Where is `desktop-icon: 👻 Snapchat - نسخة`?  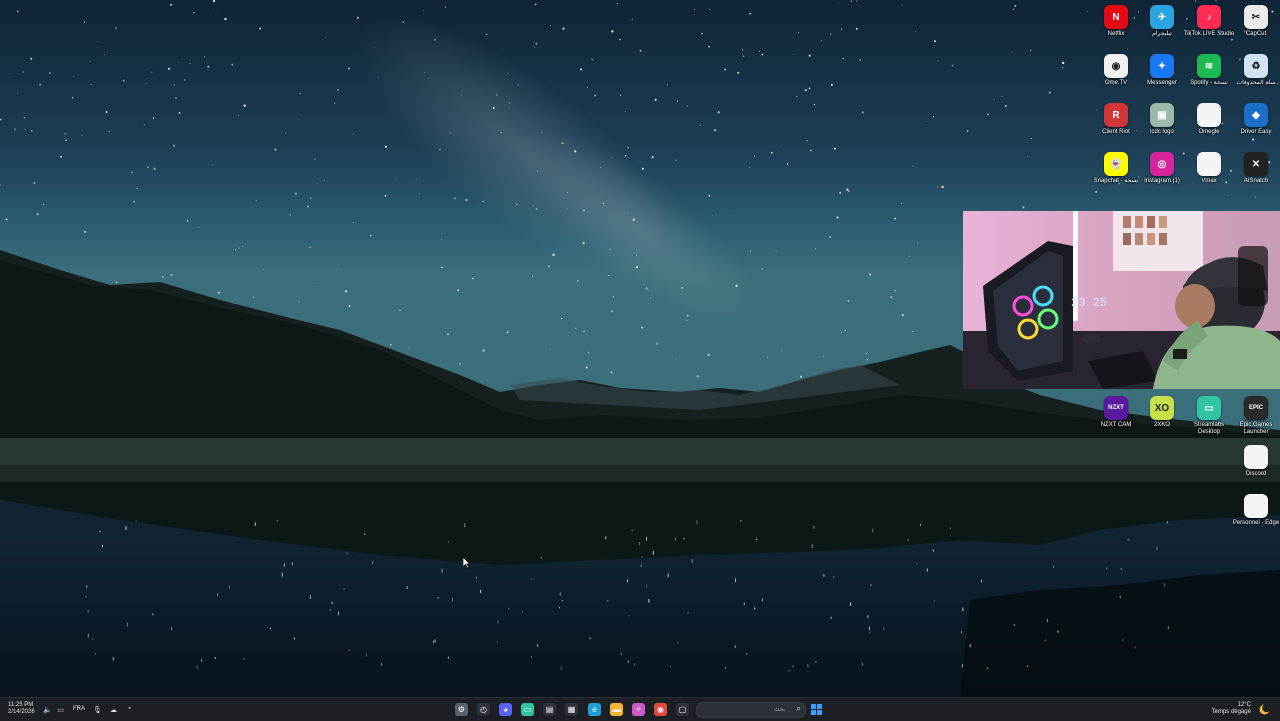
desktop-icon: 👻 Snapchat - نسخة is located at coordinates (1116, 168).